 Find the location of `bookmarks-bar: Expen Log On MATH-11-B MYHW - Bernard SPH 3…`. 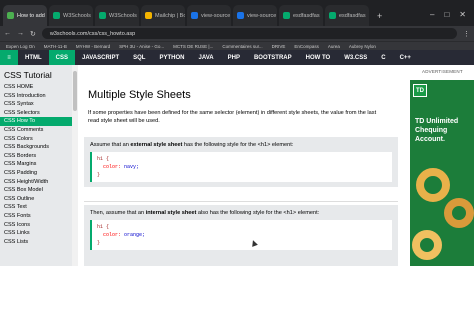

bookmarks-bar: Expen Log On MATH-11-B MYHW - Bernard SPH 3… is located at coordinates (237, 45).